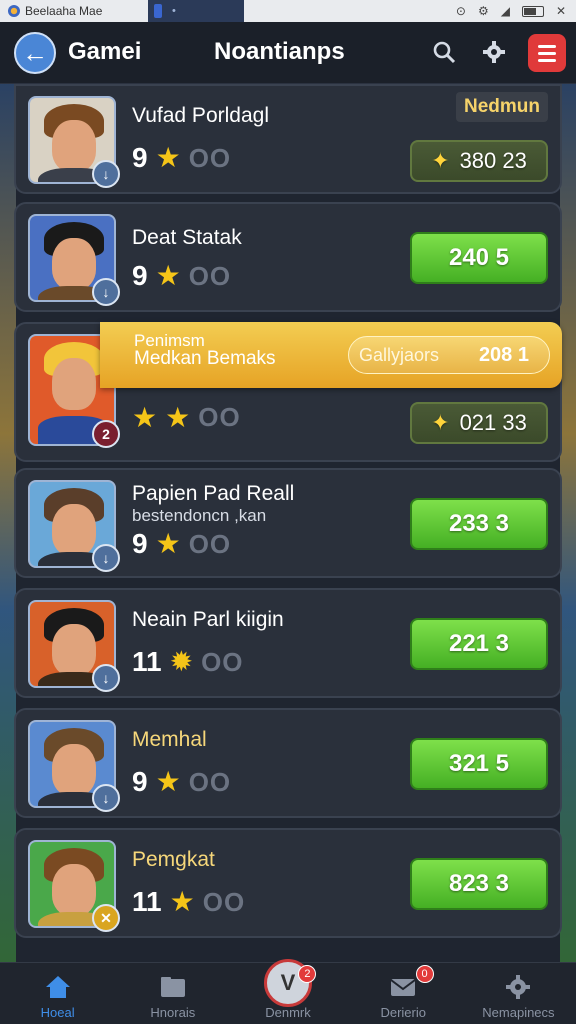 The image size is (576, 1024). I want to click on score-button: 233 3, so click(479, 524).